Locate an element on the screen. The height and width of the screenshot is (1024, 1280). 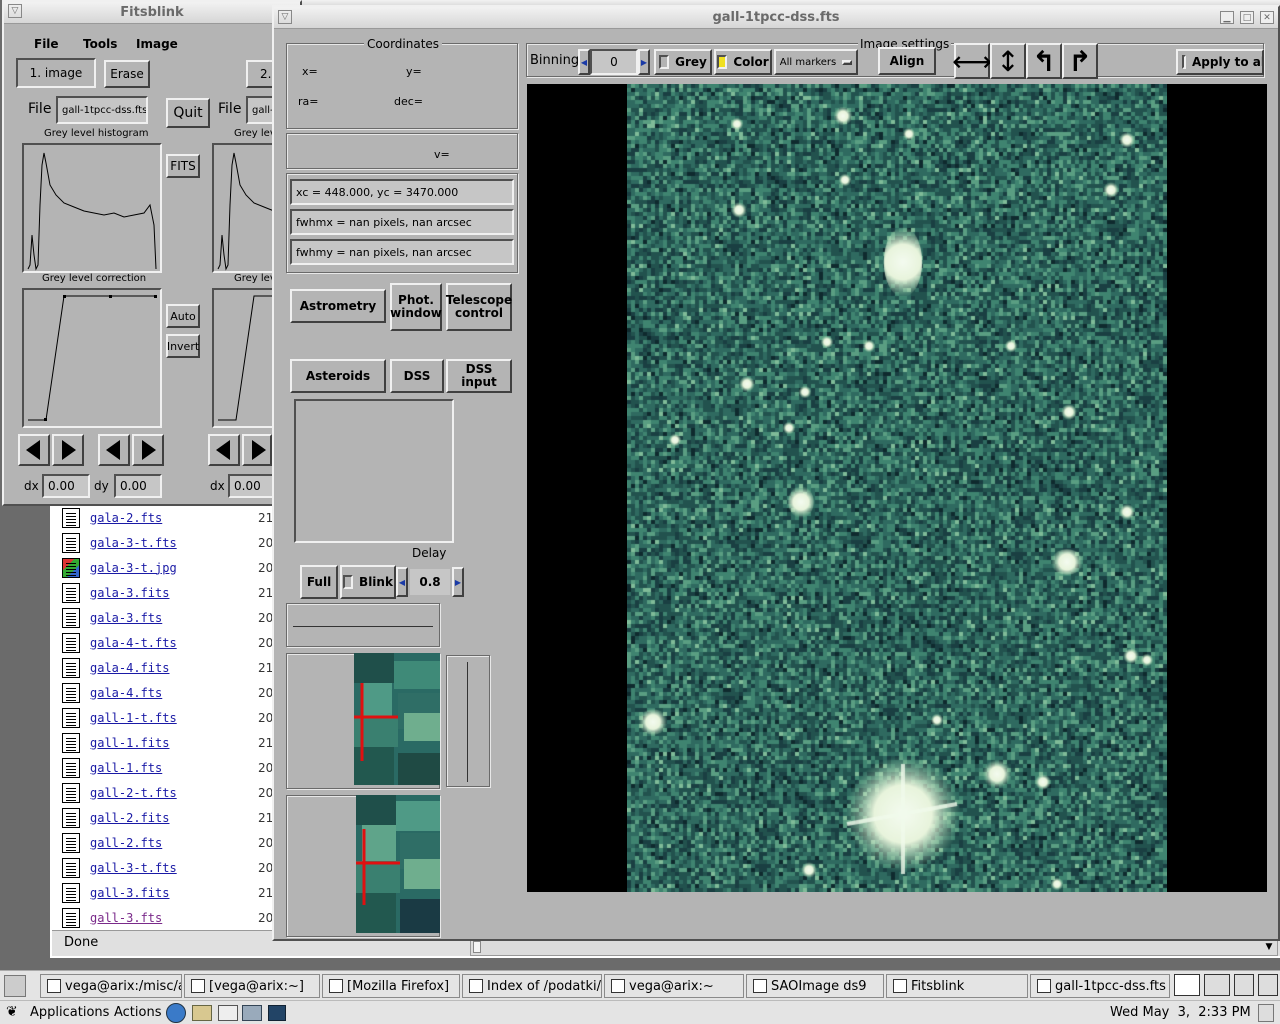
list-item: gala-3.fits 21 is located at coordinates (167, 592).